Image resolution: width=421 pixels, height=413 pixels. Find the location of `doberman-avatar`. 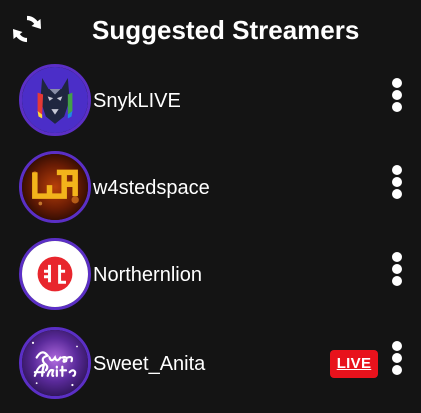

doberman-avatar is located at coordinates (55, 100).